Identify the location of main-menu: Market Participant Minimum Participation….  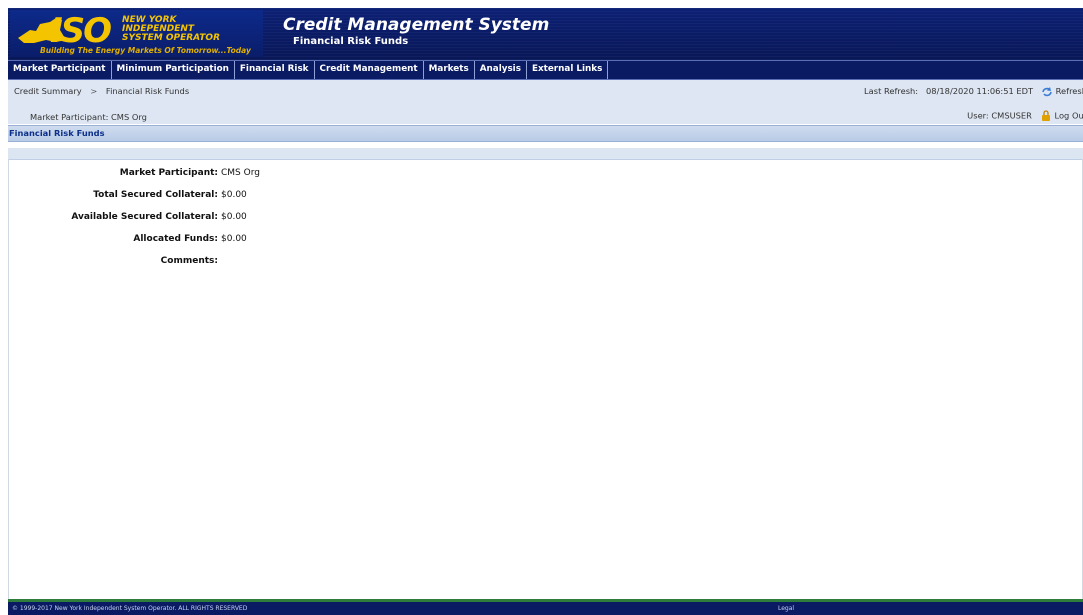
(545, 70).